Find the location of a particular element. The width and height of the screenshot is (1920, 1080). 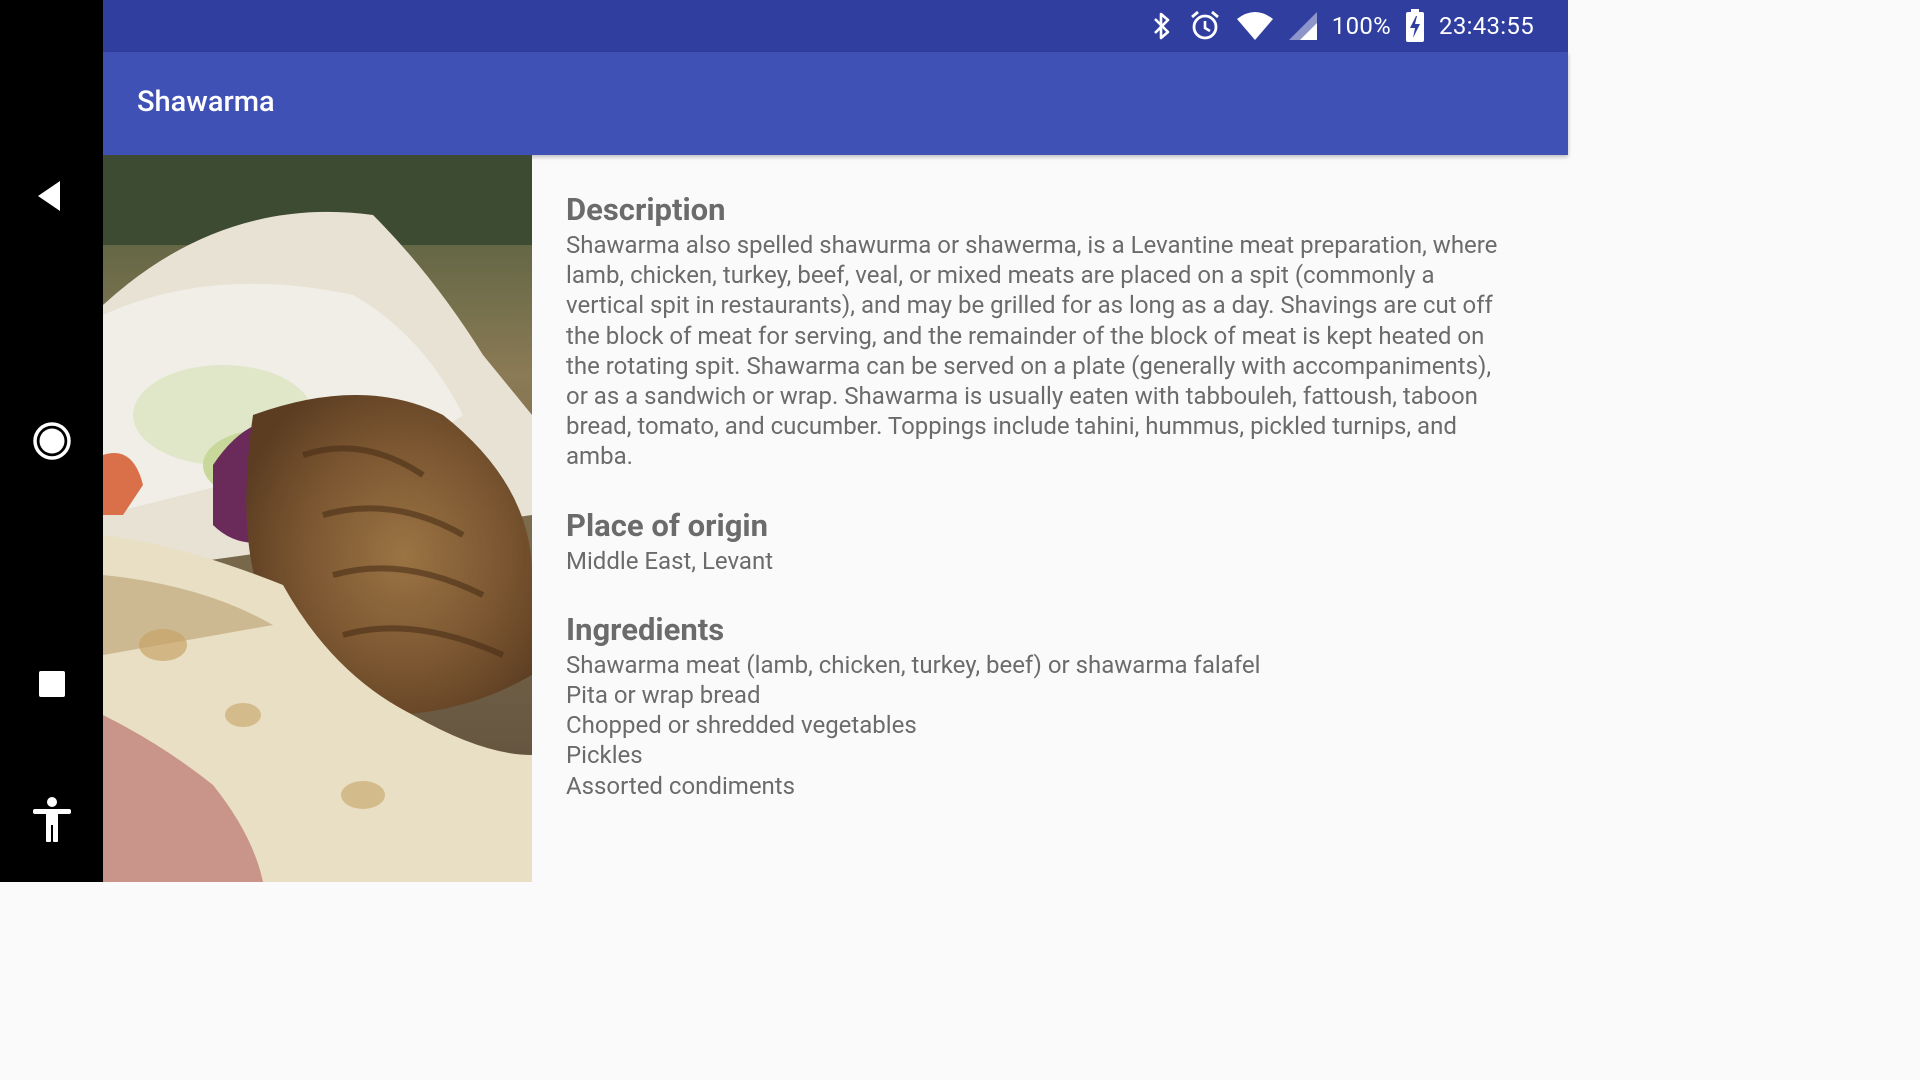

back-button is located at coordinates (51, 196).